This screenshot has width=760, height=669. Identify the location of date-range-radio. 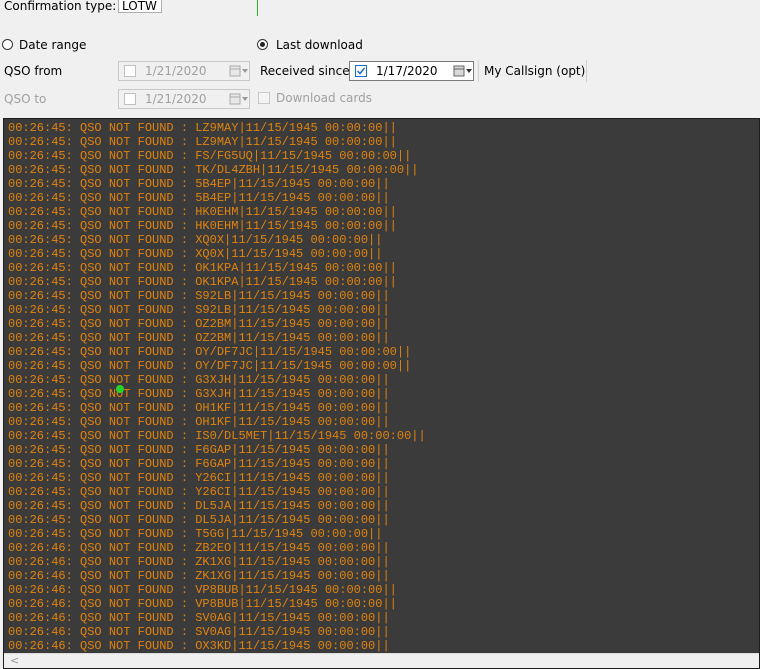
(7, 44).